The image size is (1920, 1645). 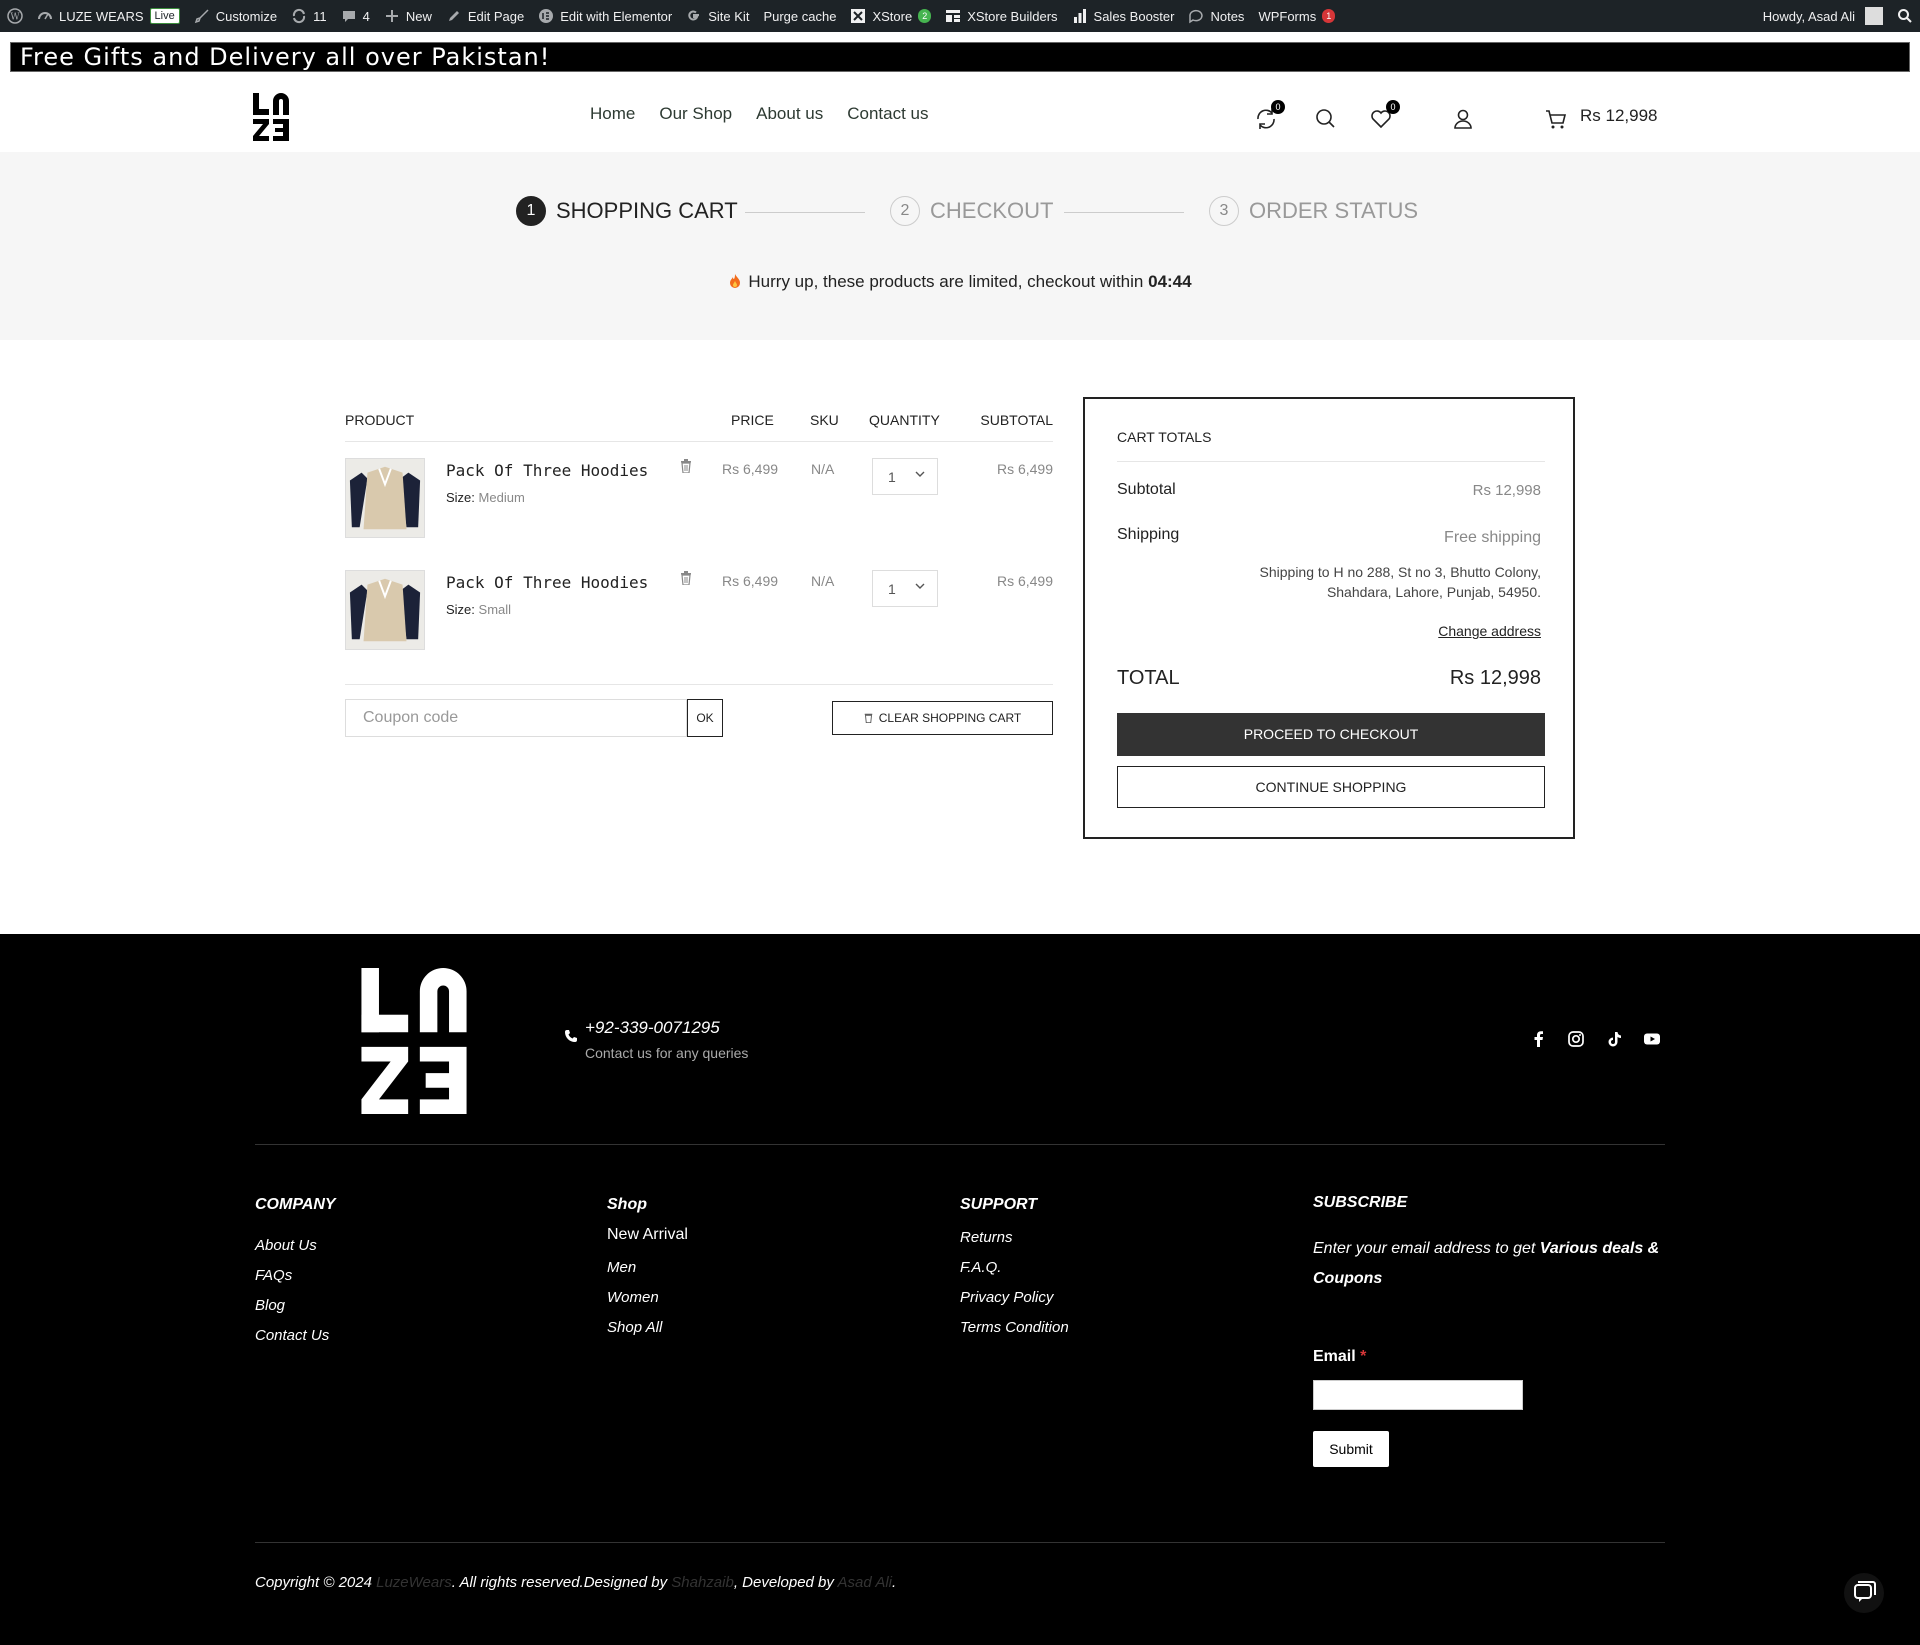 What do you see at coordinates (925, 16) in the screenshot?
I see `xstore-badge: 2` at bounding box center [925, 16].